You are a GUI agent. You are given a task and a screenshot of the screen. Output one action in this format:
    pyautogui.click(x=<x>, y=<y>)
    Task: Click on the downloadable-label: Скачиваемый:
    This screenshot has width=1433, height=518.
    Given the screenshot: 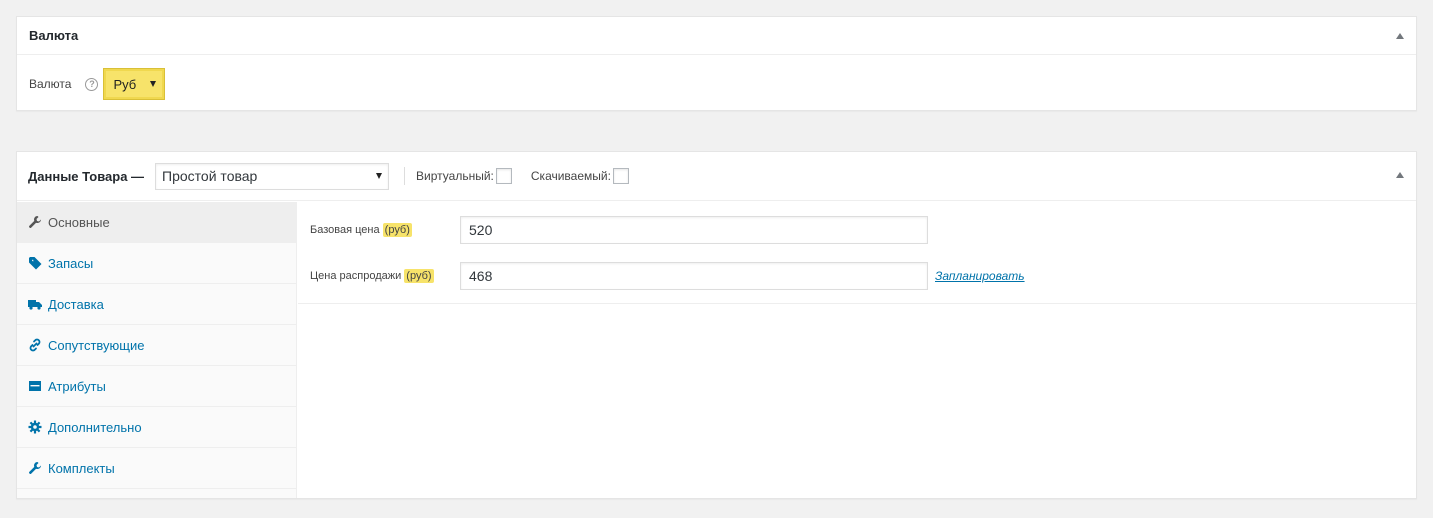 What is the action you would take?
    pyautogui.click(x=570, y=176)
    